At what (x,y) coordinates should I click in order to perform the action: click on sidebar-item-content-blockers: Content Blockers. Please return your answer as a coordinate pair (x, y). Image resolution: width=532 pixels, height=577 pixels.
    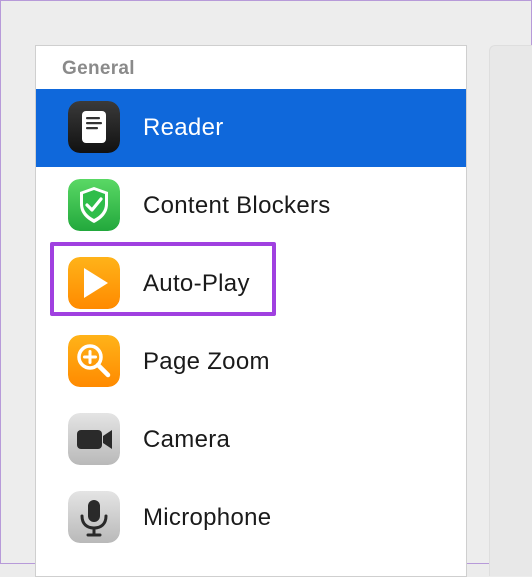
    Looking at the image, I should click on (251, 206).